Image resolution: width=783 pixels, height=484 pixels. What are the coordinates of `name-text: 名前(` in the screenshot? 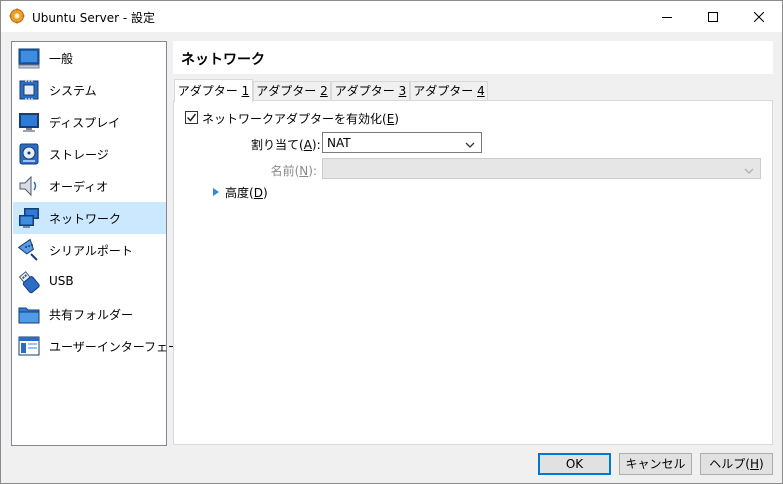 It's located at (285, 171).